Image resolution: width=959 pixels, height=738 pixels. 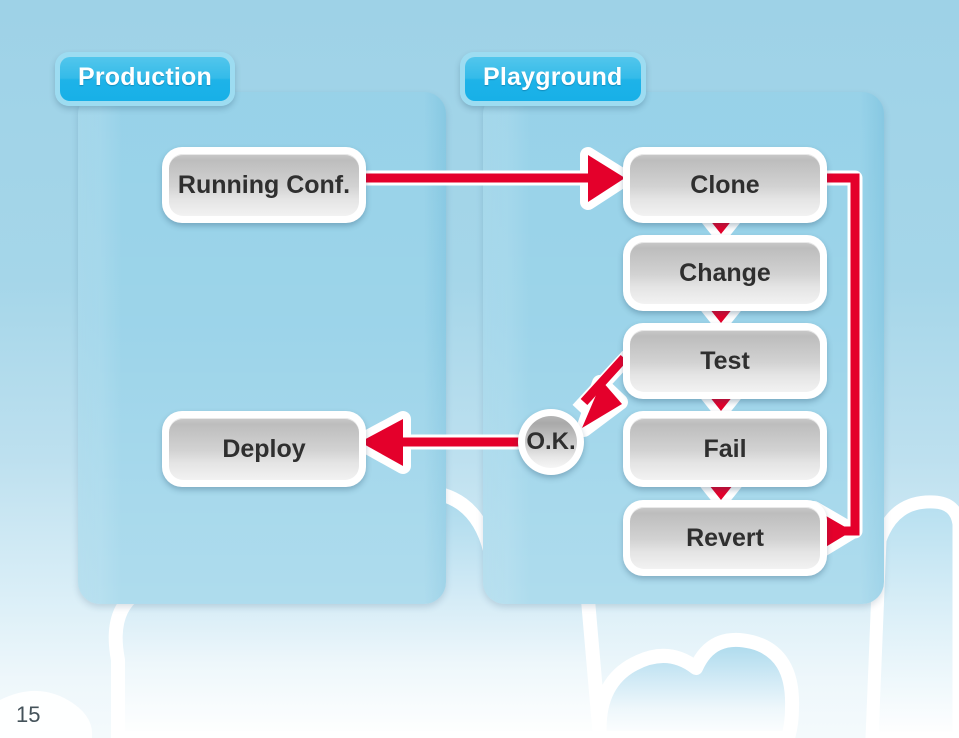 I want to click on node-test: Test, so click(x=725, y=361).